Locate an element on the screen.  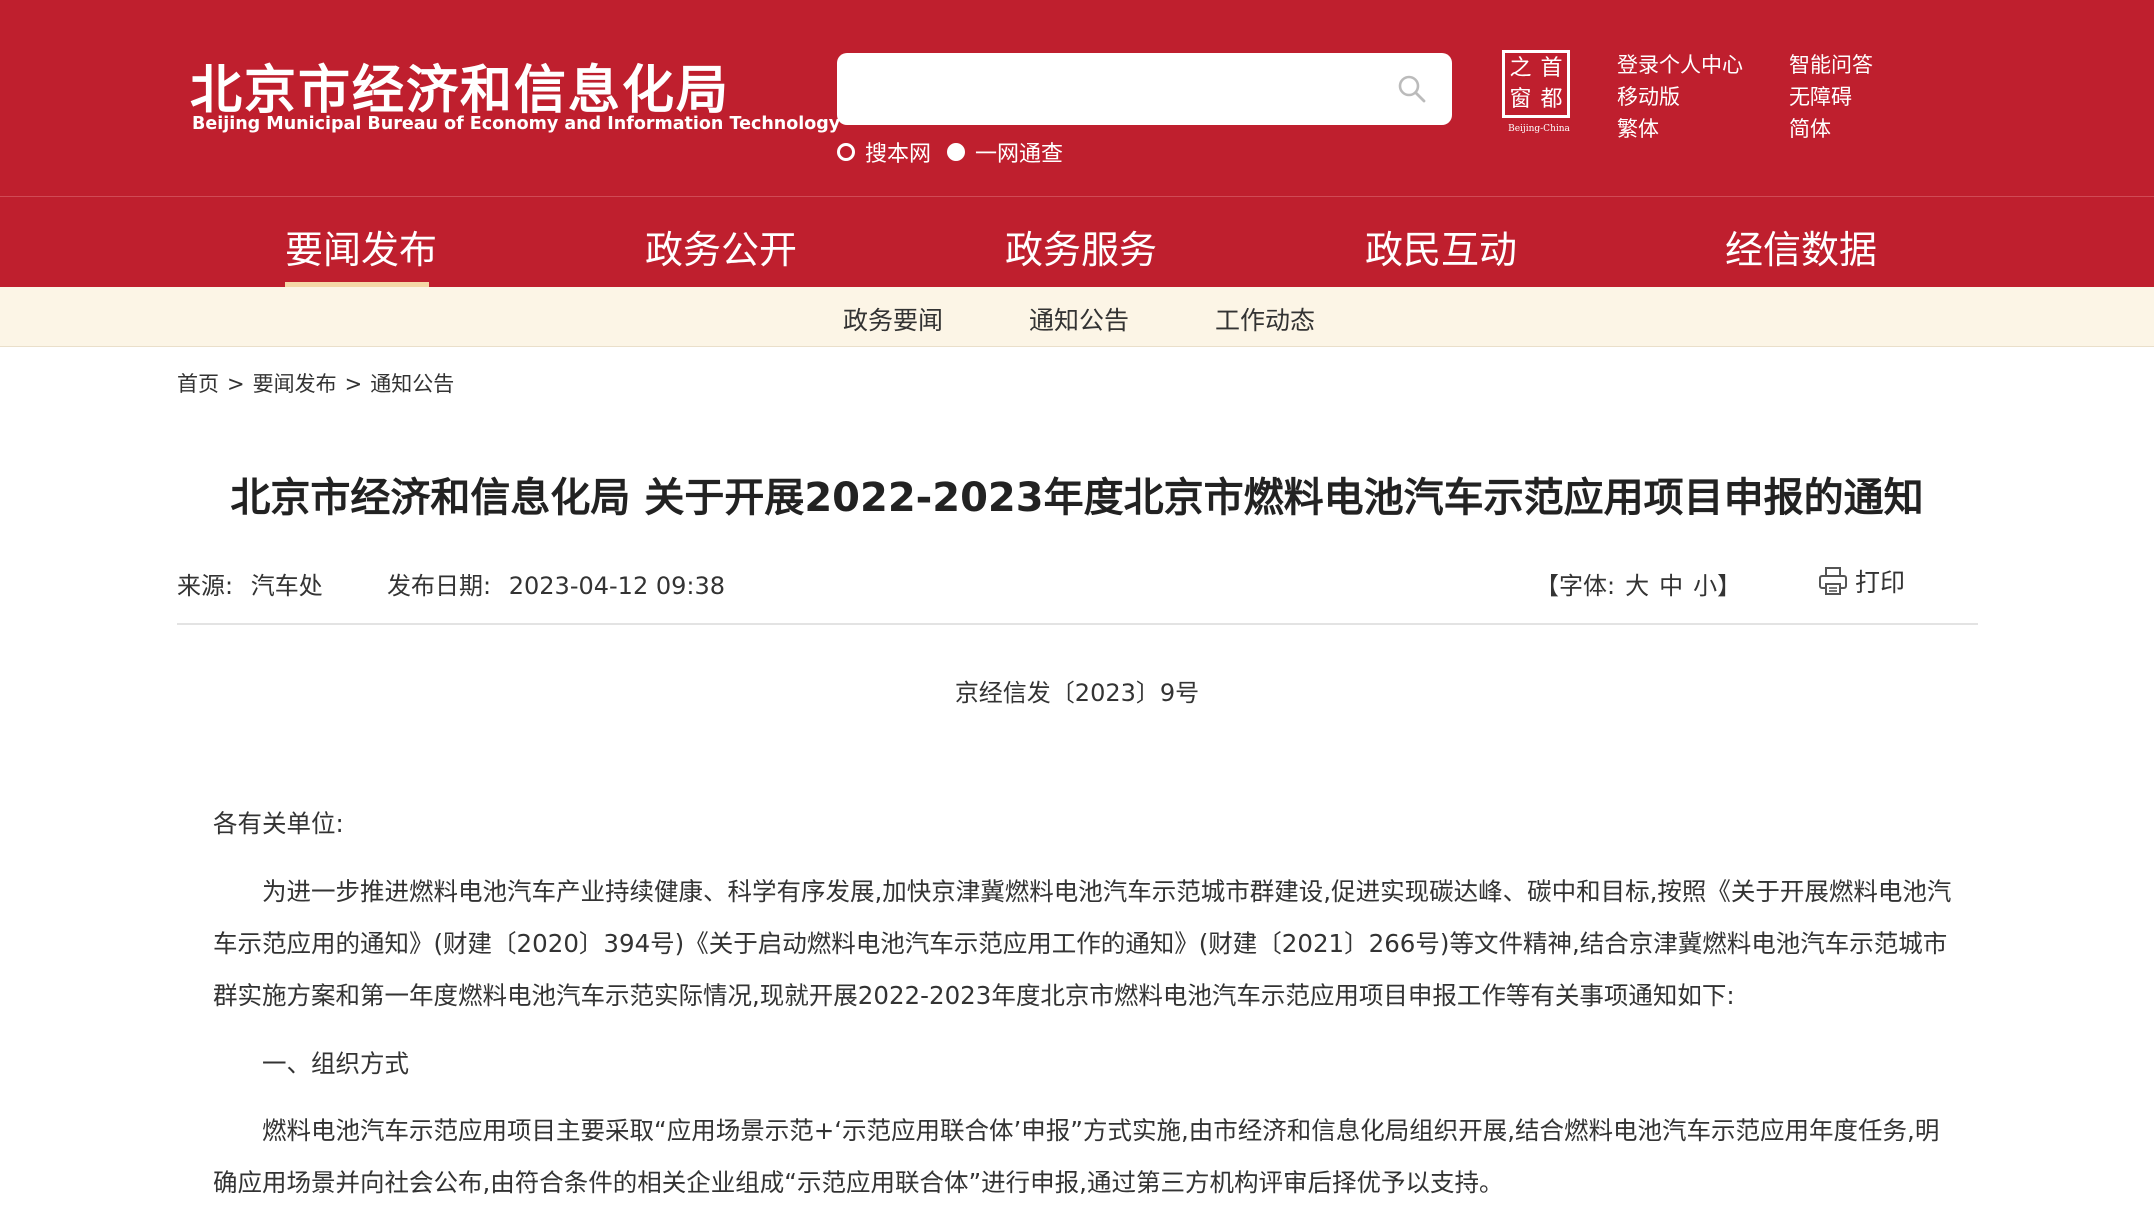
smart-qa-link: 智能问答 is located at coordinates (1831, 64).